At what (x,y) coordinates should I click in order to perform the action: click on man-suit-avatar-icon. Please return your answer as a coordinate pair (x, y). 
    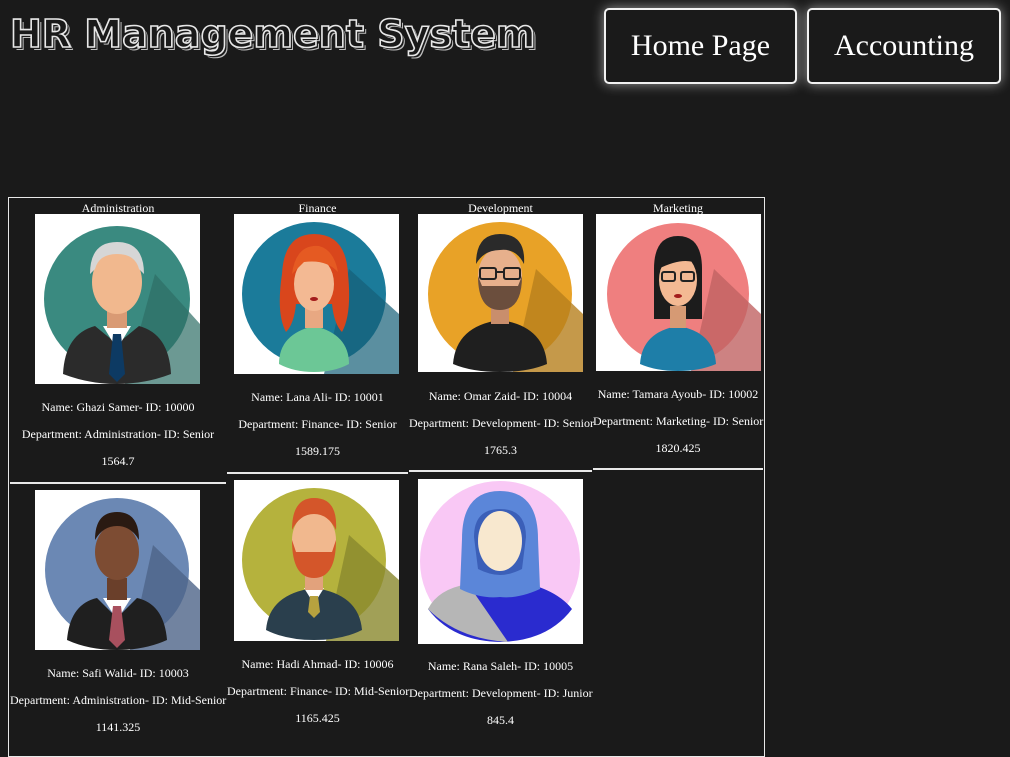
    Looking at the image, I should click on (117, 570).